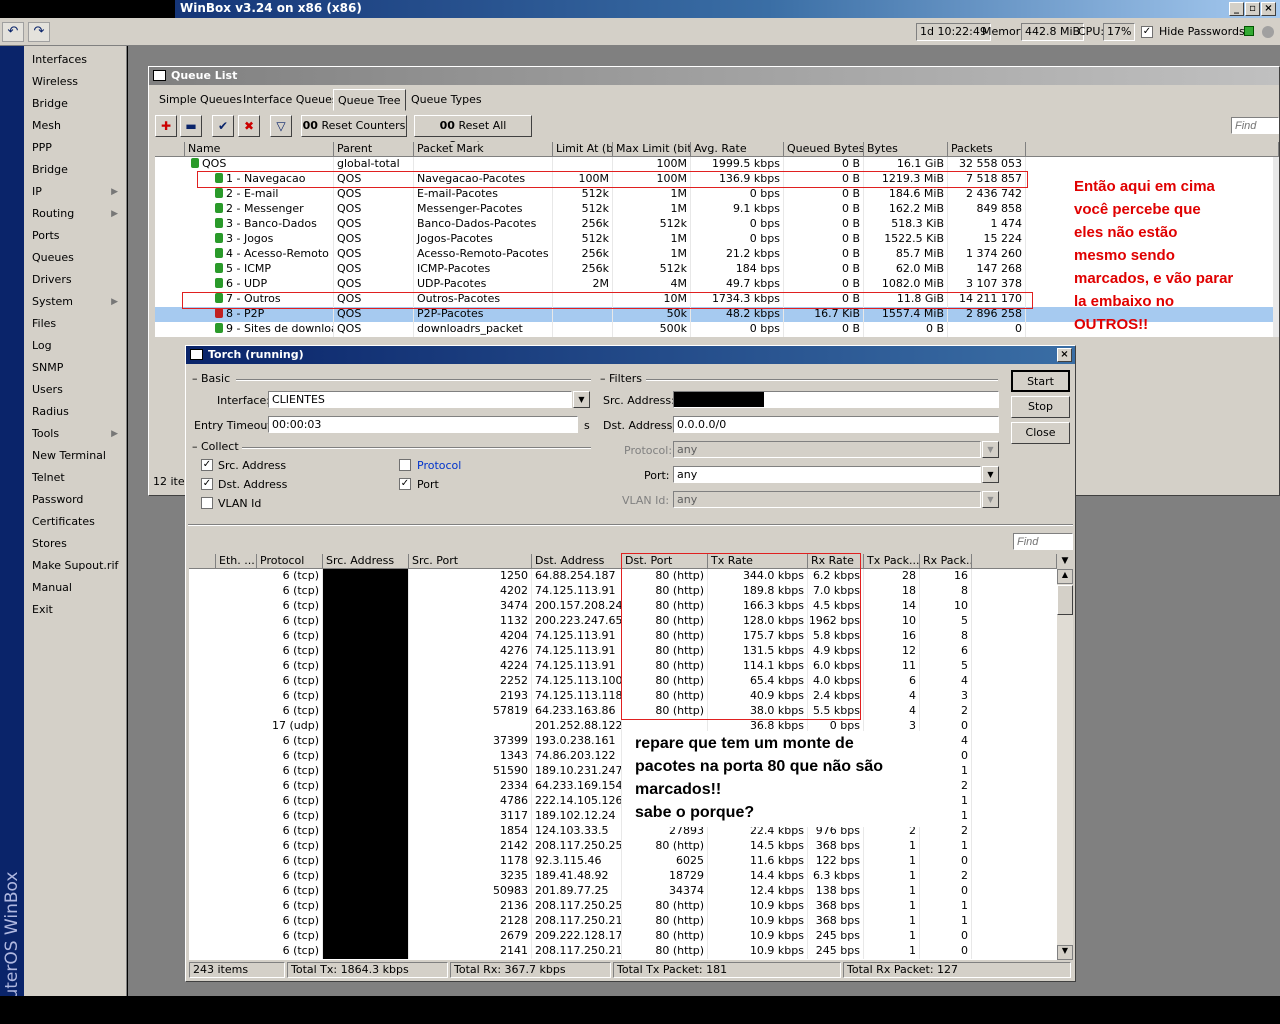 The width and height of the screenshot is (1280, 1024). I want to click on menu-item-queues: Queues, so click(74, 258).